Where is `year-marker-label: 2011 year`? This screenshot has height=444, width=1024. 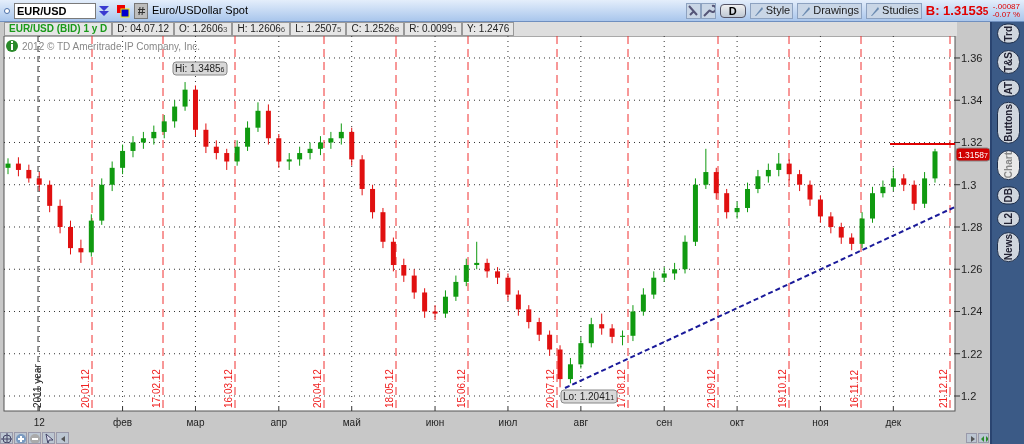 year-marker-label: 2011 year is located at coordinates (37, 386).